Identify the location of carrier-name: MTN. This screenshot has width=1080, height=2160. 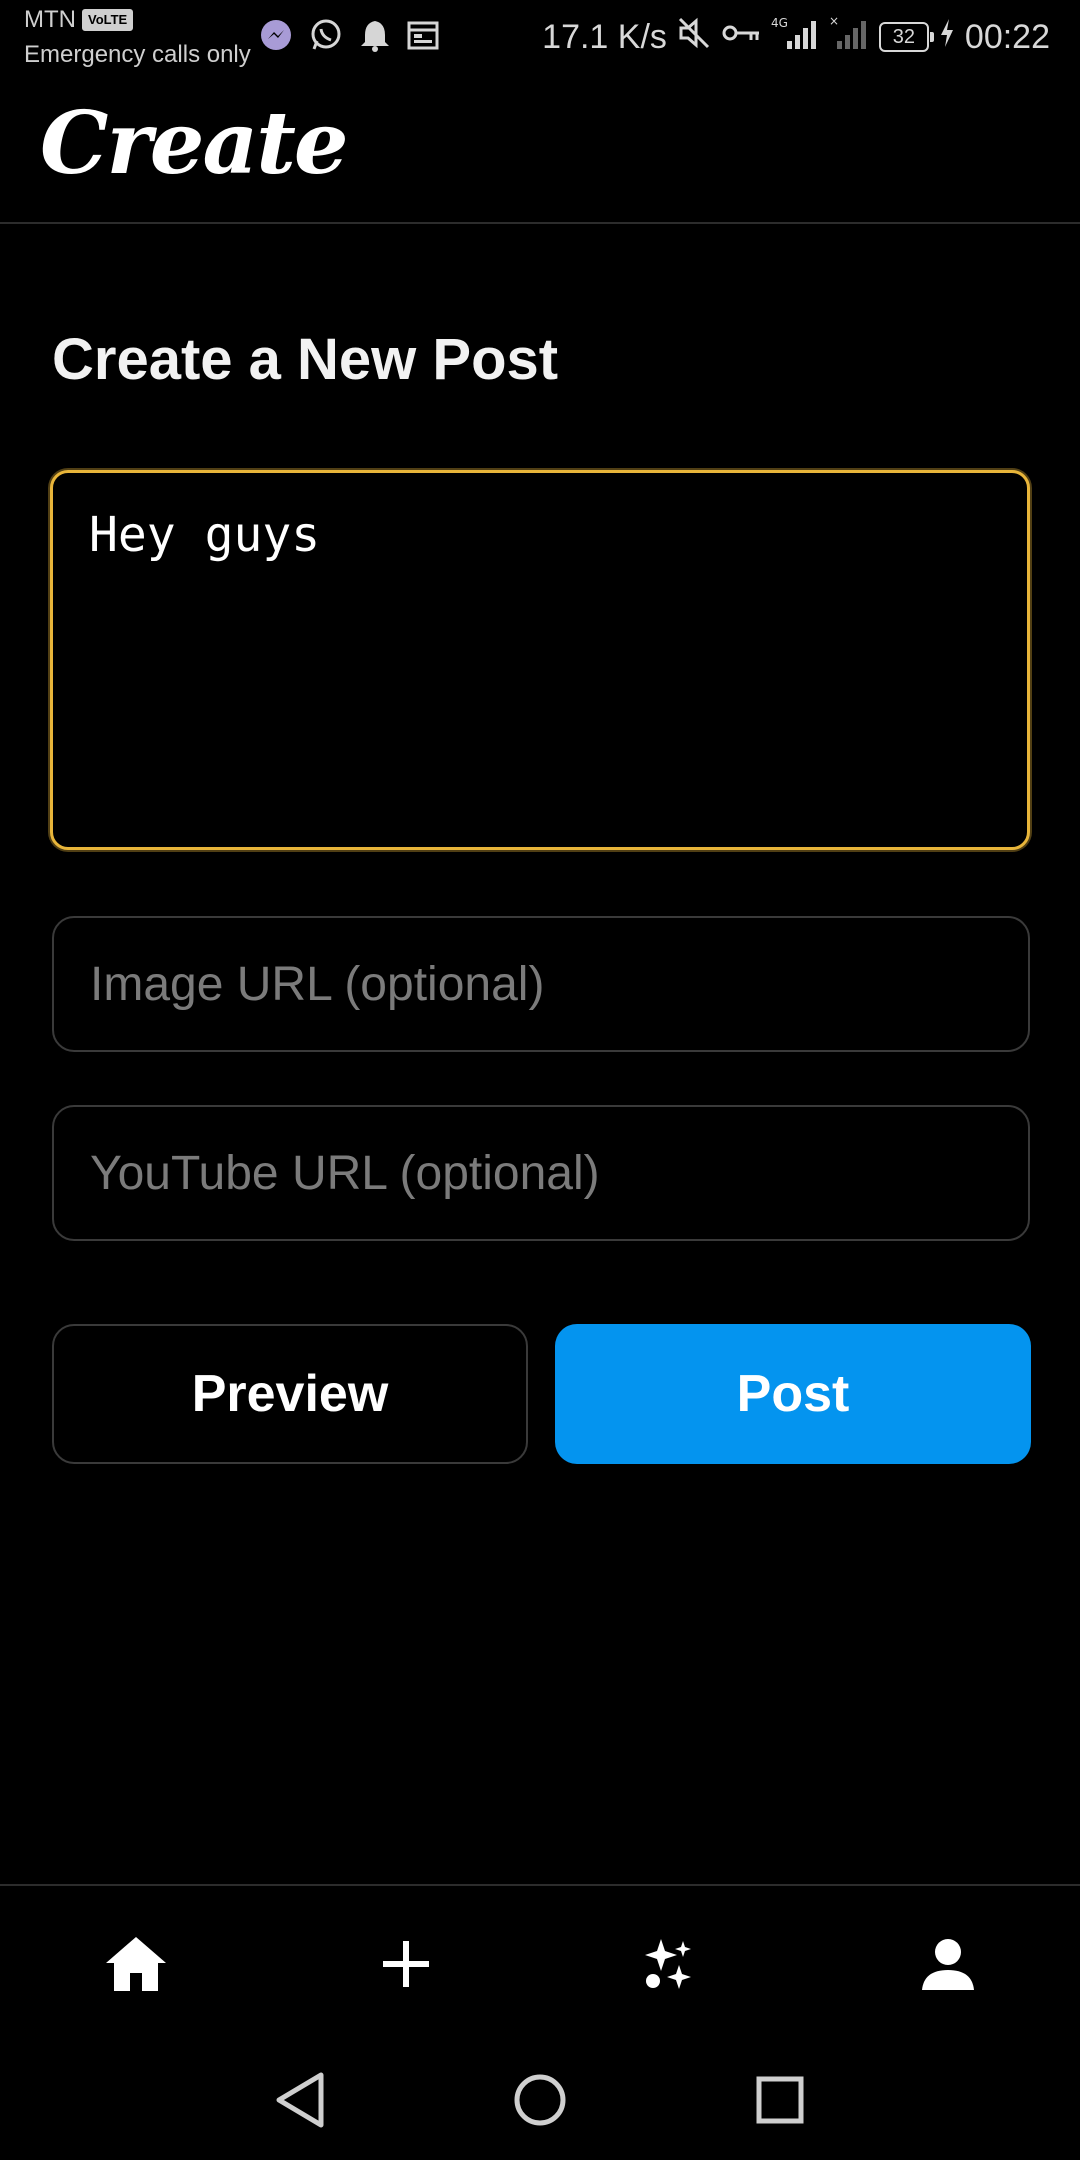
(50, 19).